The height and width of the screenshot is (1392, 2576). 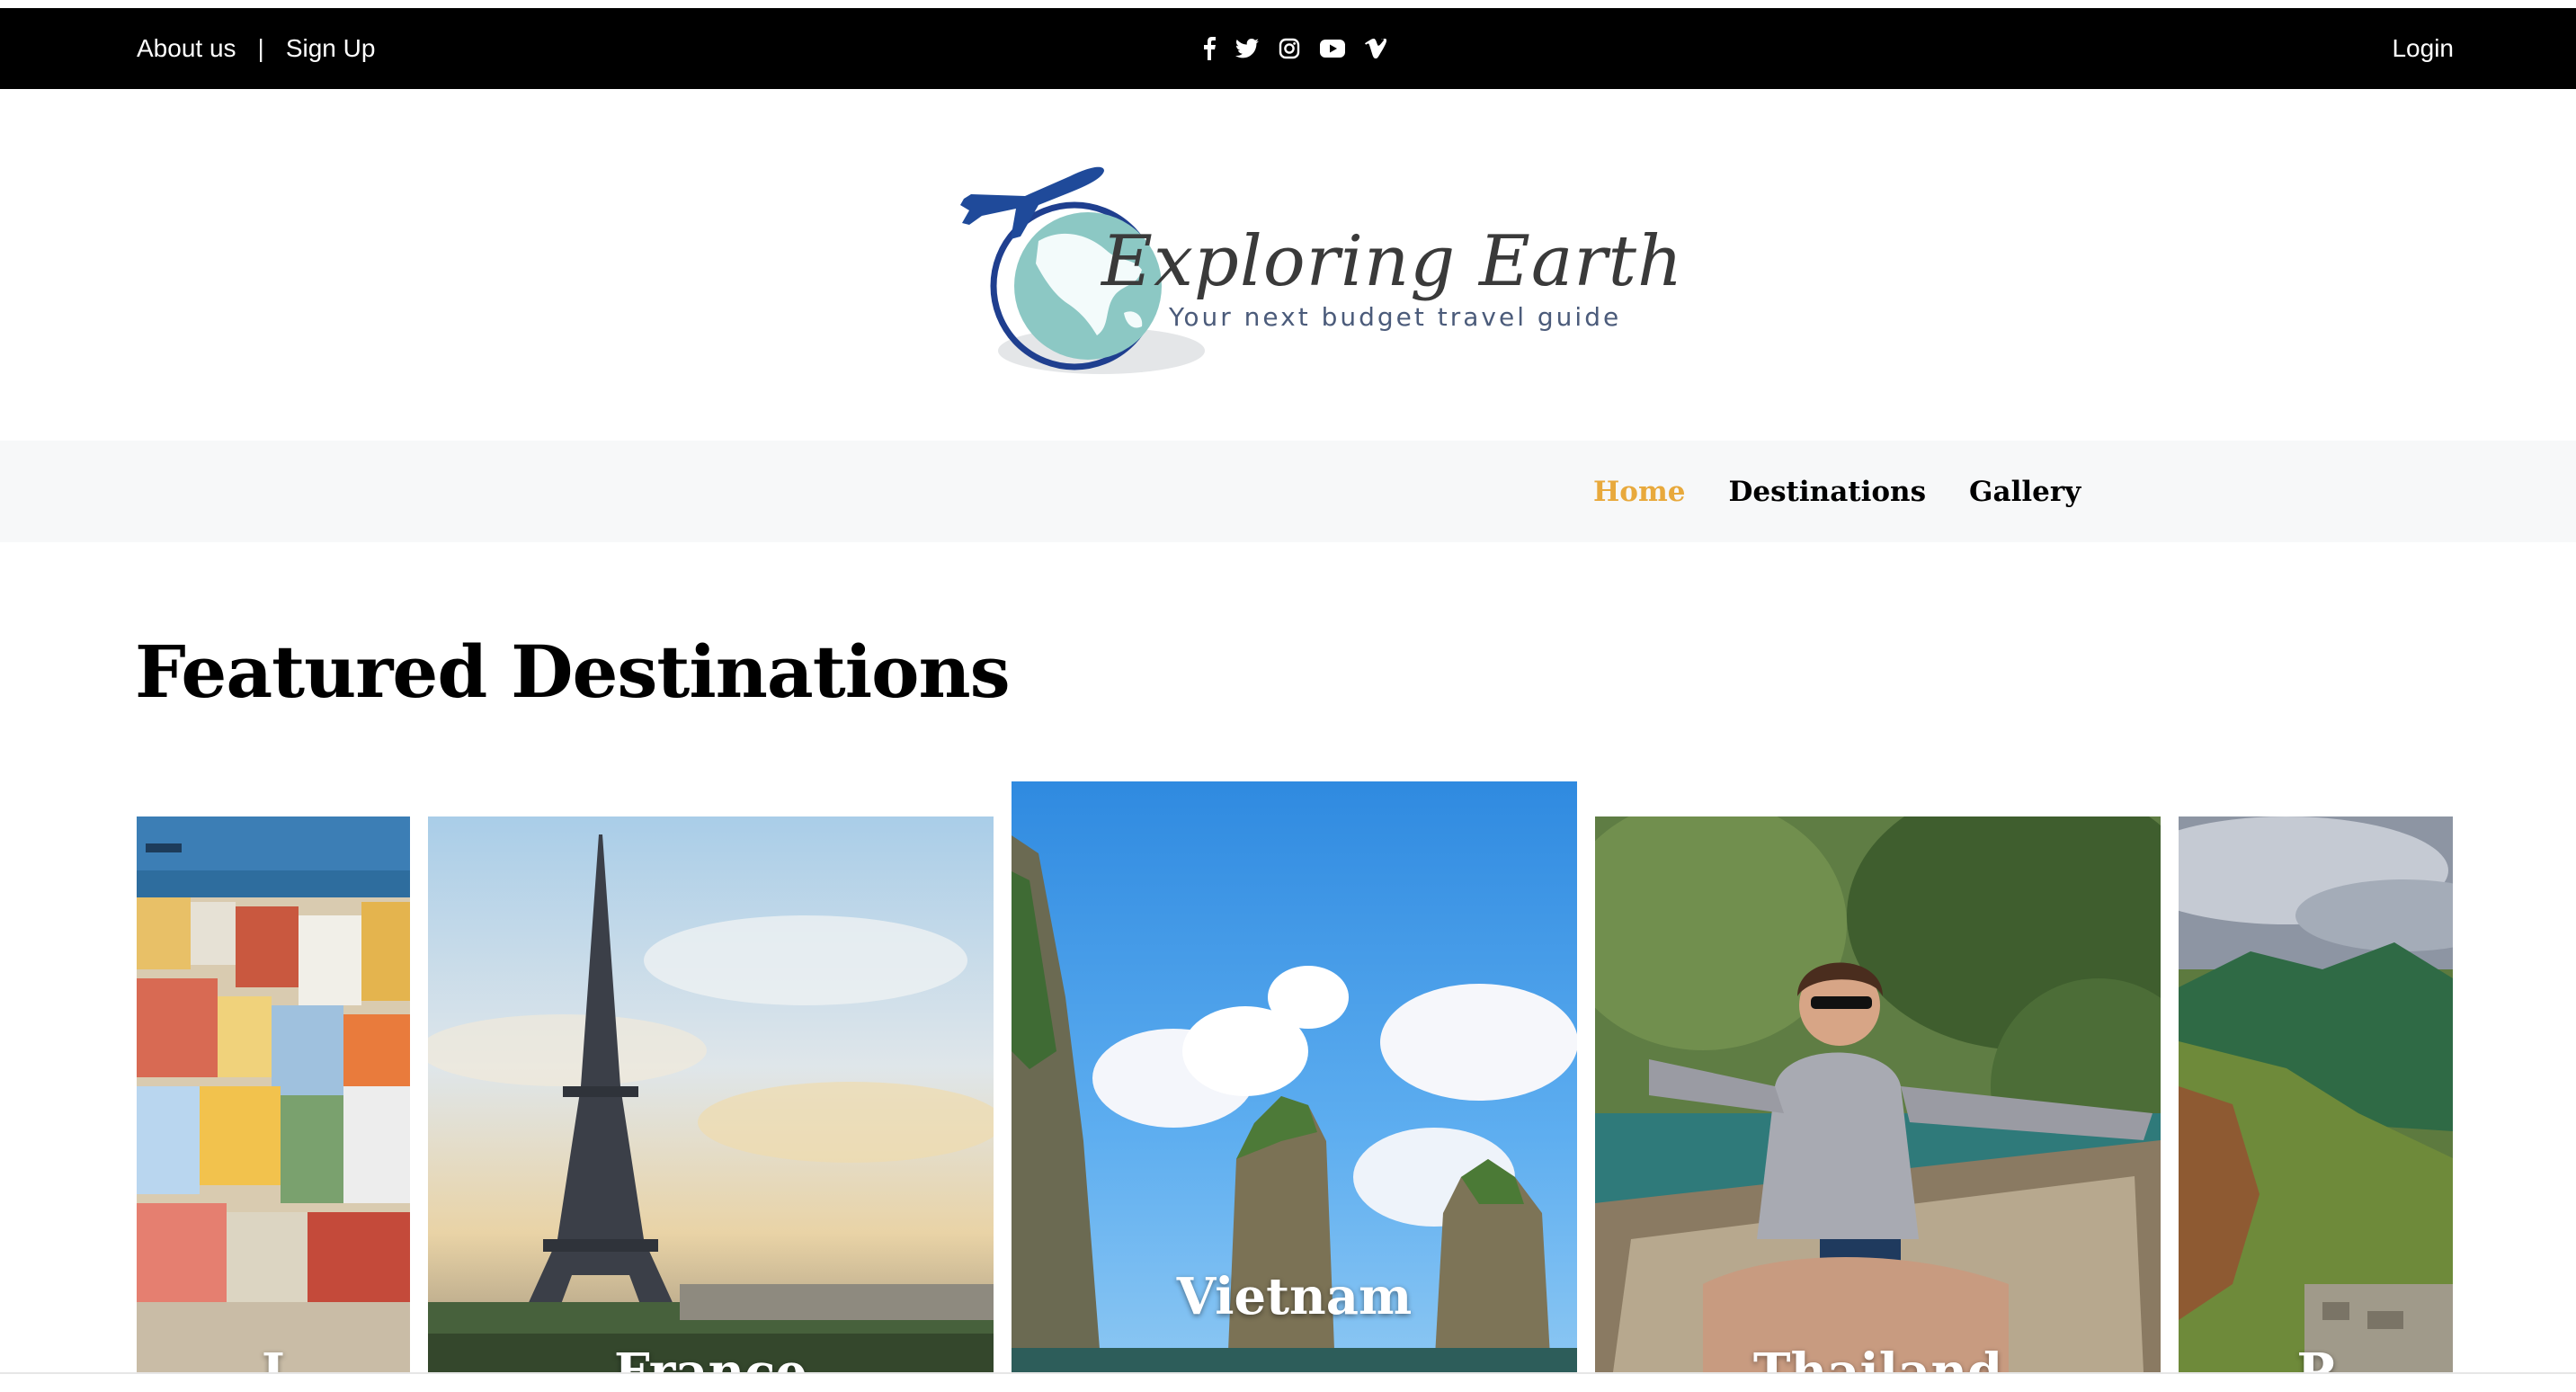 I want to click on youtube-icon, so click(x=1333, y=49).